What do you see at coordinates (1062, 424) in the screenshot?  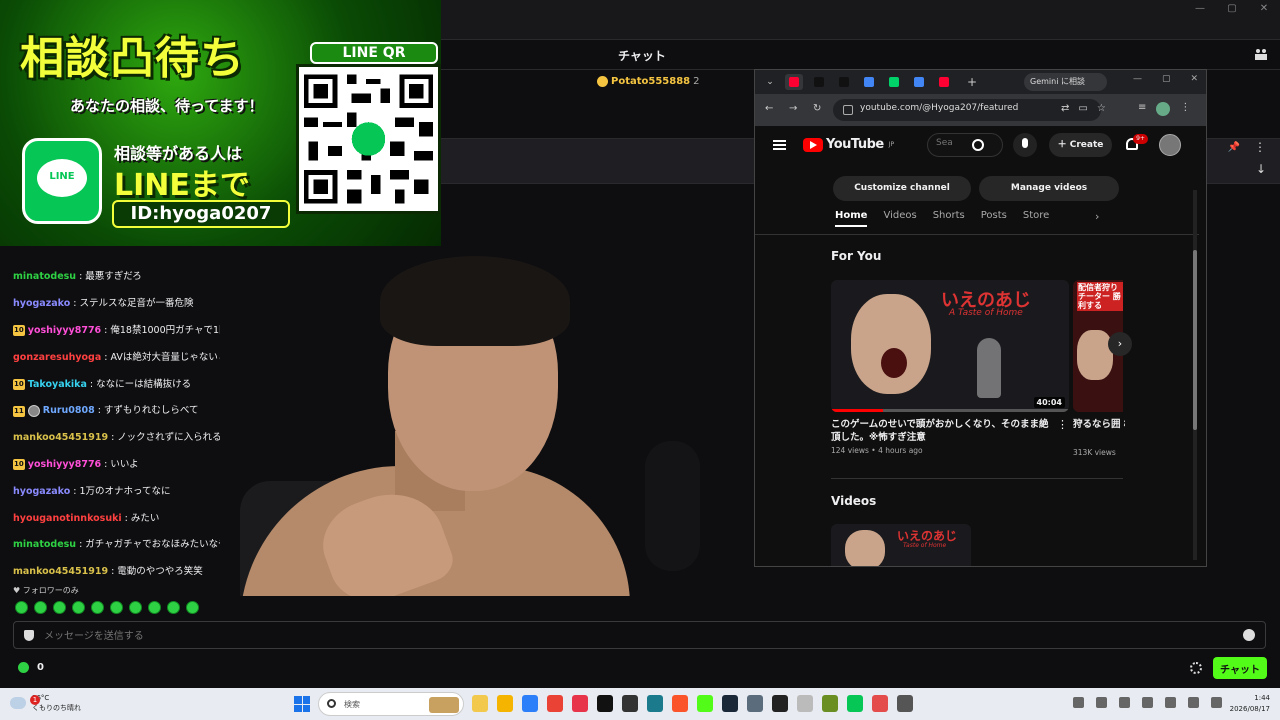 I see `video1-more-icon: ⋮` at bounding box center [1062, 424].